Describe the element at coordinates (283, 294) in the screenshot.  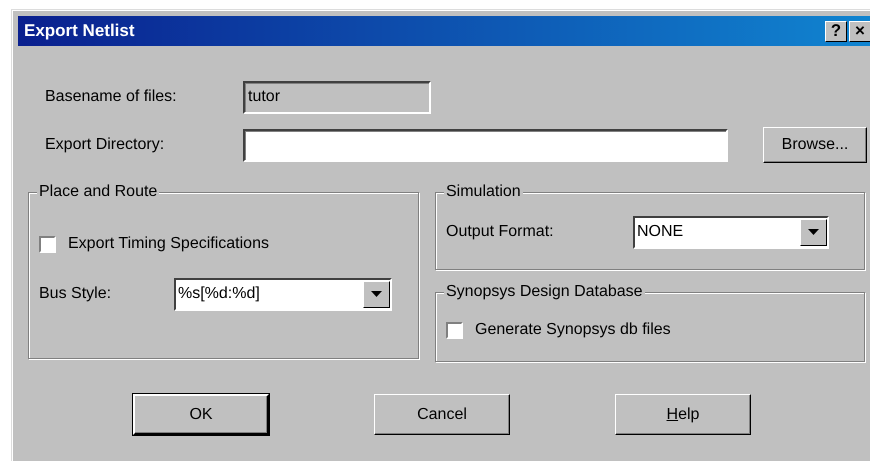
I see `dropdown: %s[%d:%d]` at that location.